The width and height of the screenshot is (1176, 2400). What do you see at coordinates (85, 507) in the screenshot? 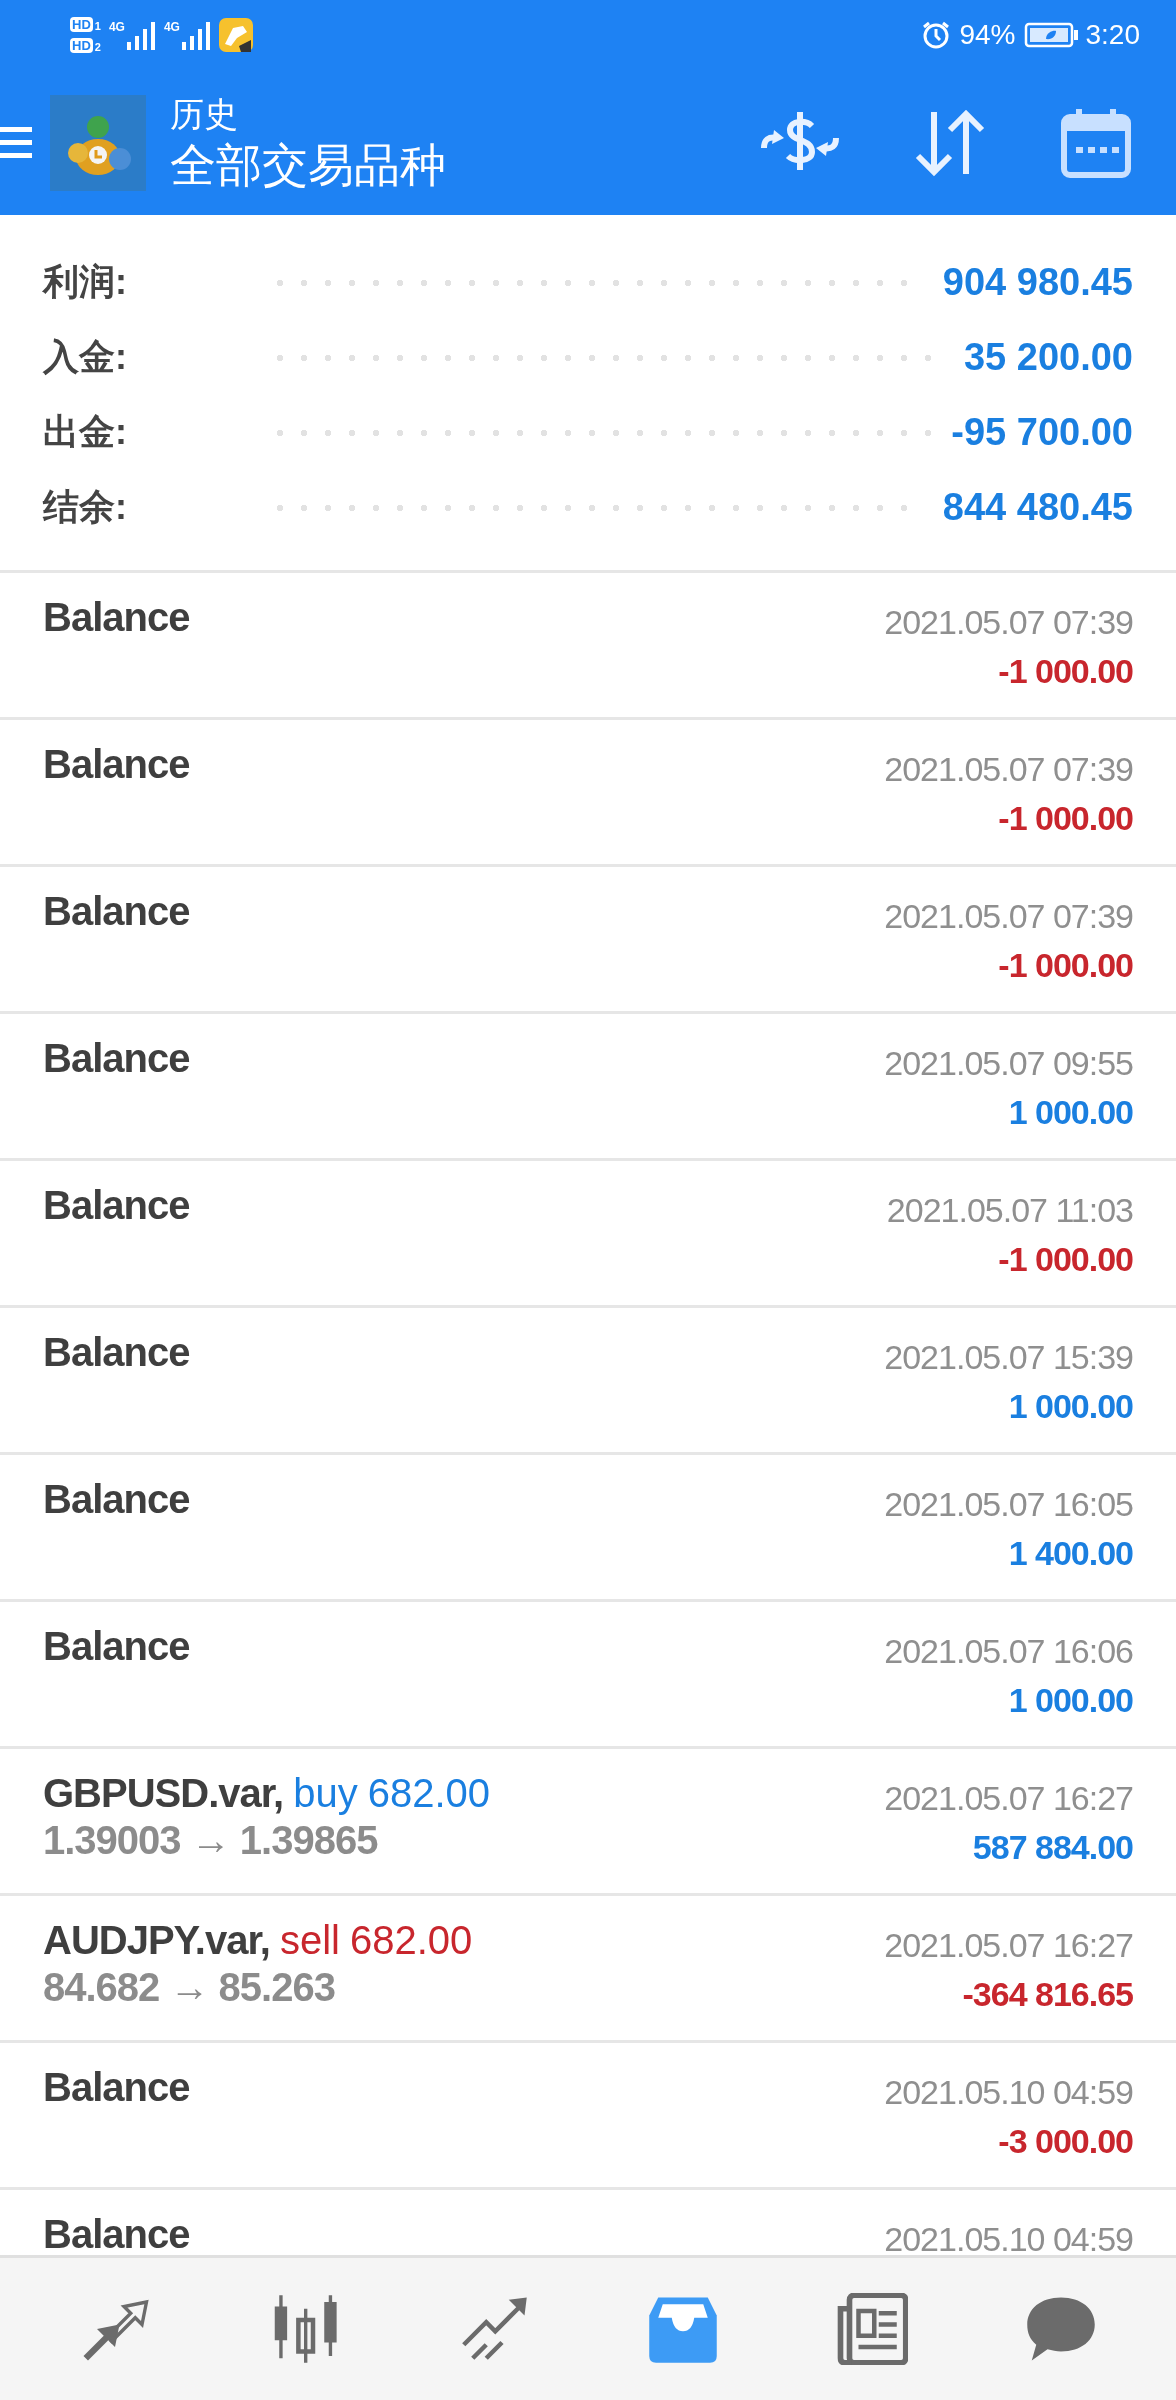
I see `summary-label: 结余:` at bounding box center [85, 507].